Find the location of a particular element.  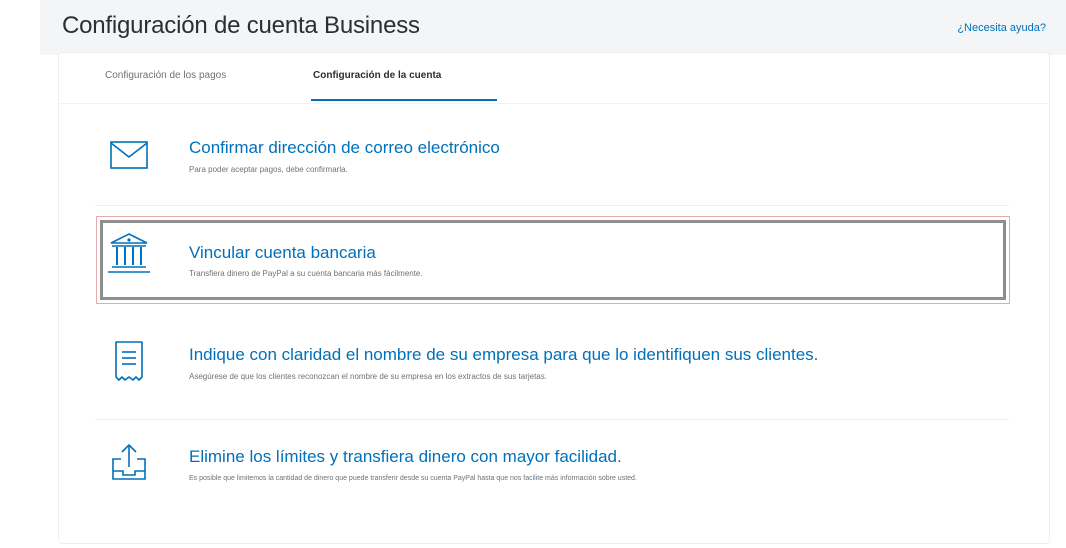

active-tab-indicator is located at coordinates (404, 100).